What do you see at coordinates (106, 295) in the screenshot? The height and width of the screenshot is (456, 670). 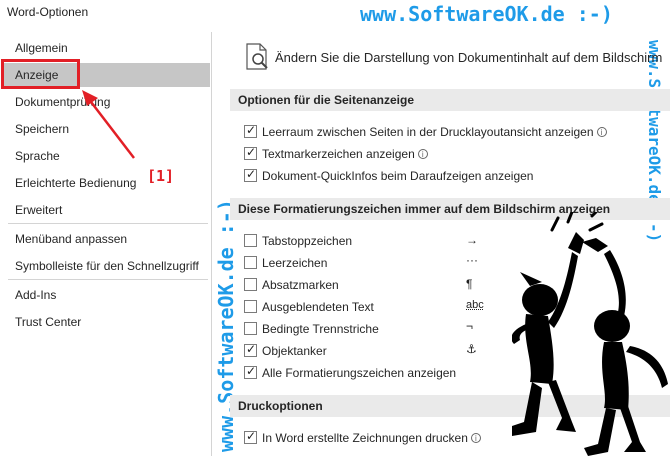 I see `sidebar-item-add-ins: Add-Ins` at bounding box center [106, 295].